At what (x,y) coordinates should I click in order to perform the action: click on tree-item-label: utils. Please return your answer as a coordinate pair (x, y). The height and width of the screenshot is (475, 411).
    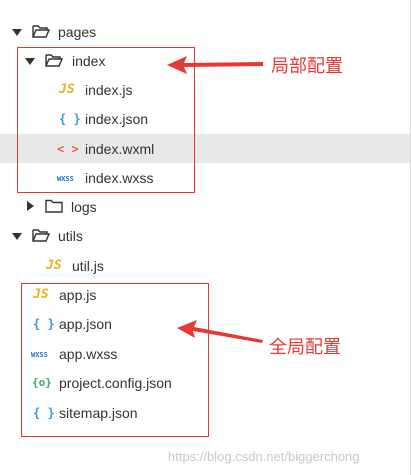
    Looking at the image, I should click on (70, 236).